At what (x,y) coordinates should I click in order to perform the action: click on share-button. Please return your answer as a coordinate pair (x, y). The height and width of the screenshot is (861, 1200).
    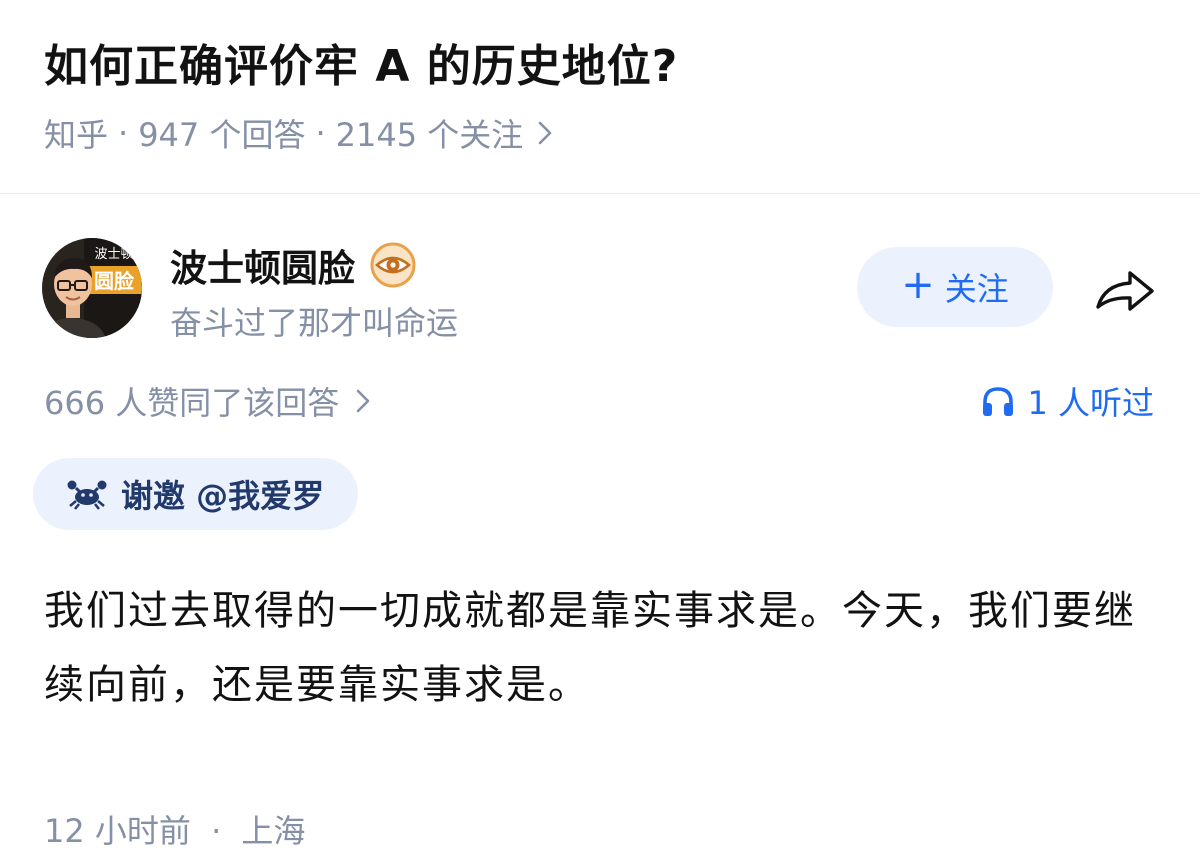
    Looking at the image, I should click on (1125, 290).